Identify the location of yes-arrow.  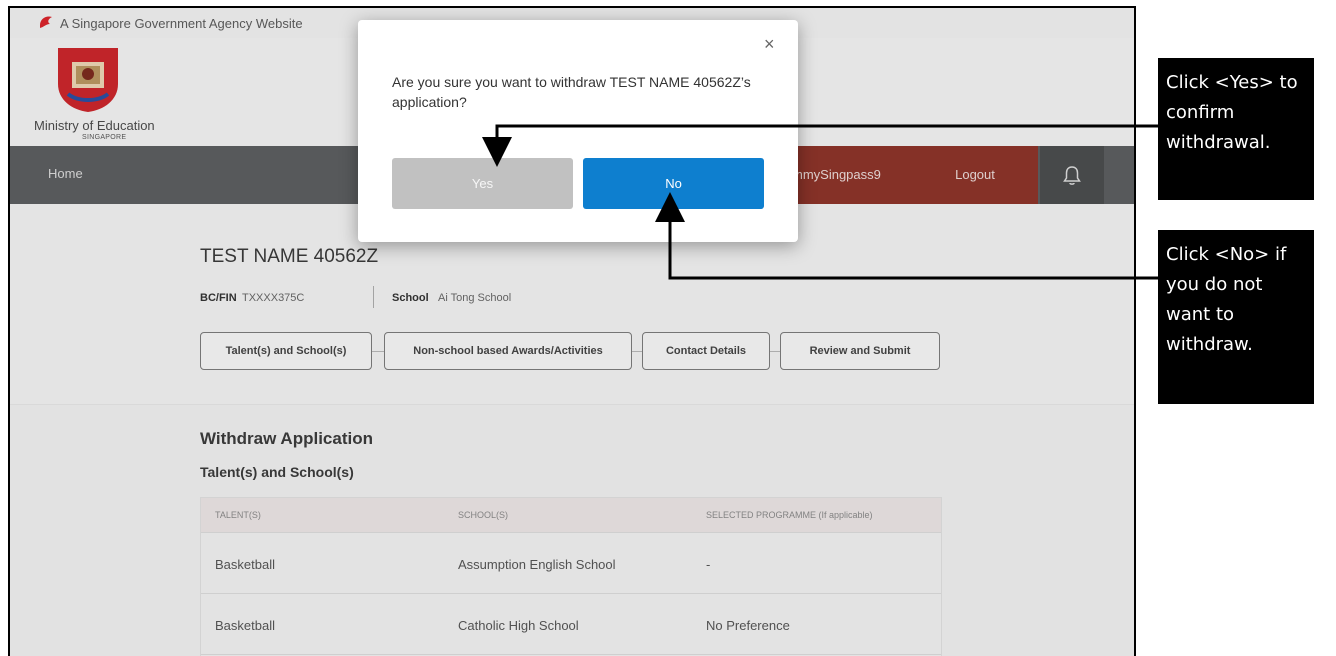
(820, 145).